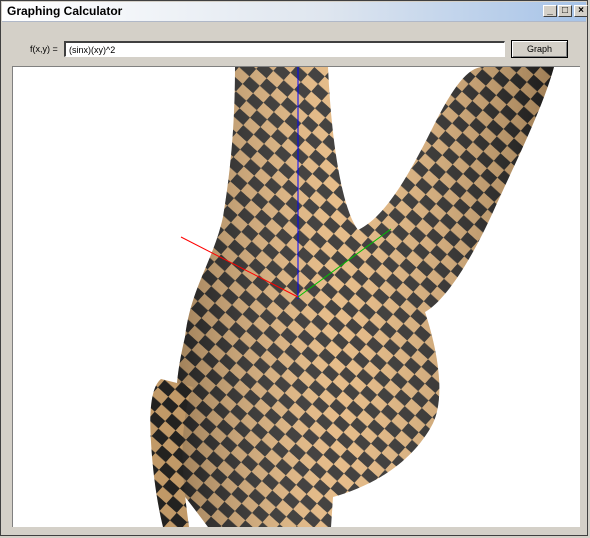  What do you see at coordinates (295, 12) in the screenshot?
I see `title-bar: Graphing Calculator _ □ ×` at bounding box center [295, 12].